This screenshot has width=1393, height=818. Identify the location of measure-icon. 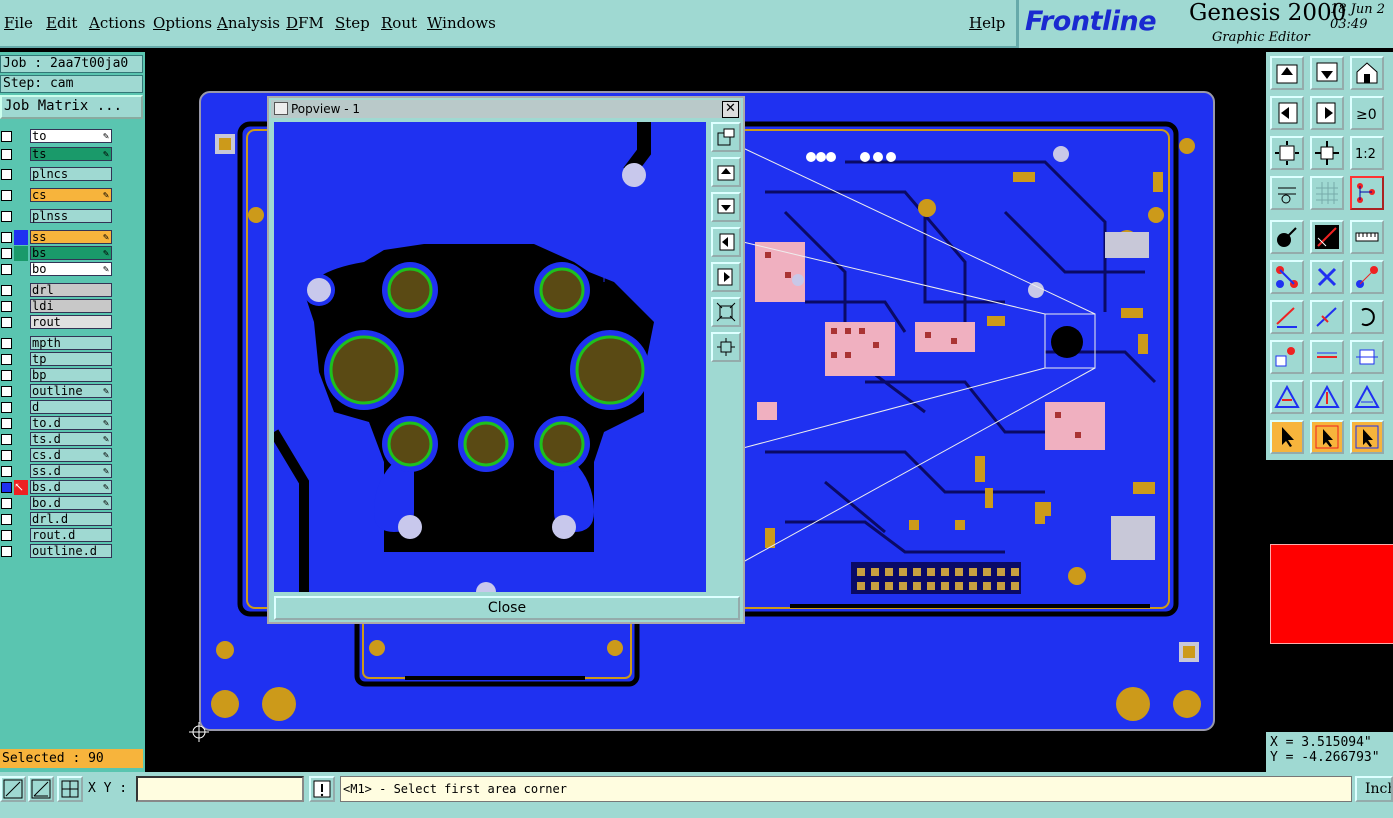
(1327, 237).